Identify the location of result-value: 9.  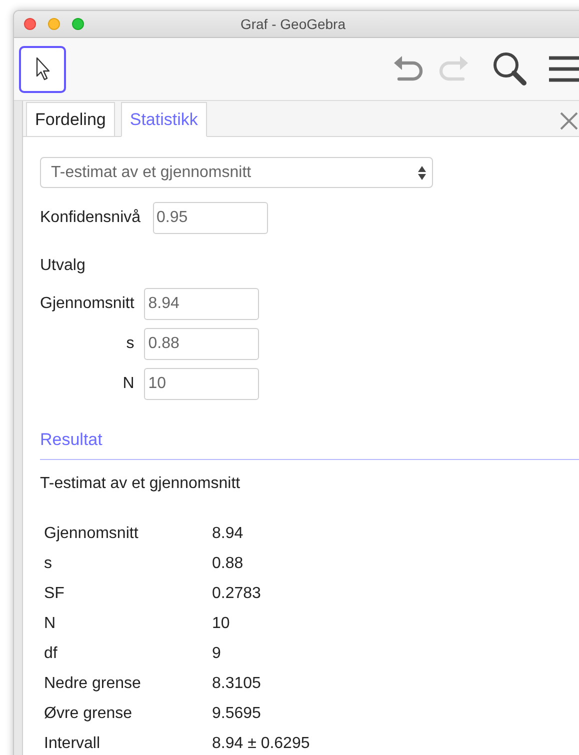
(217, 654).